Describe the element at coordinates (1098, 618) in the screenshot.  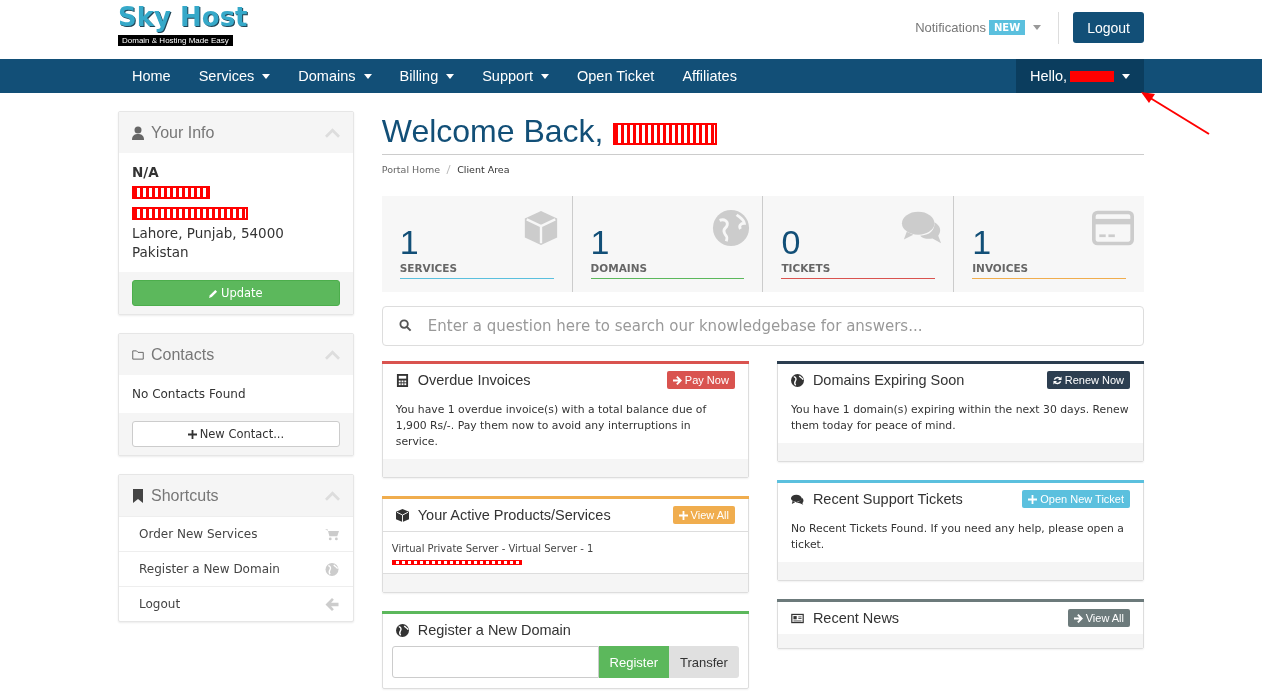
I see `panel-button: View All` at that location.